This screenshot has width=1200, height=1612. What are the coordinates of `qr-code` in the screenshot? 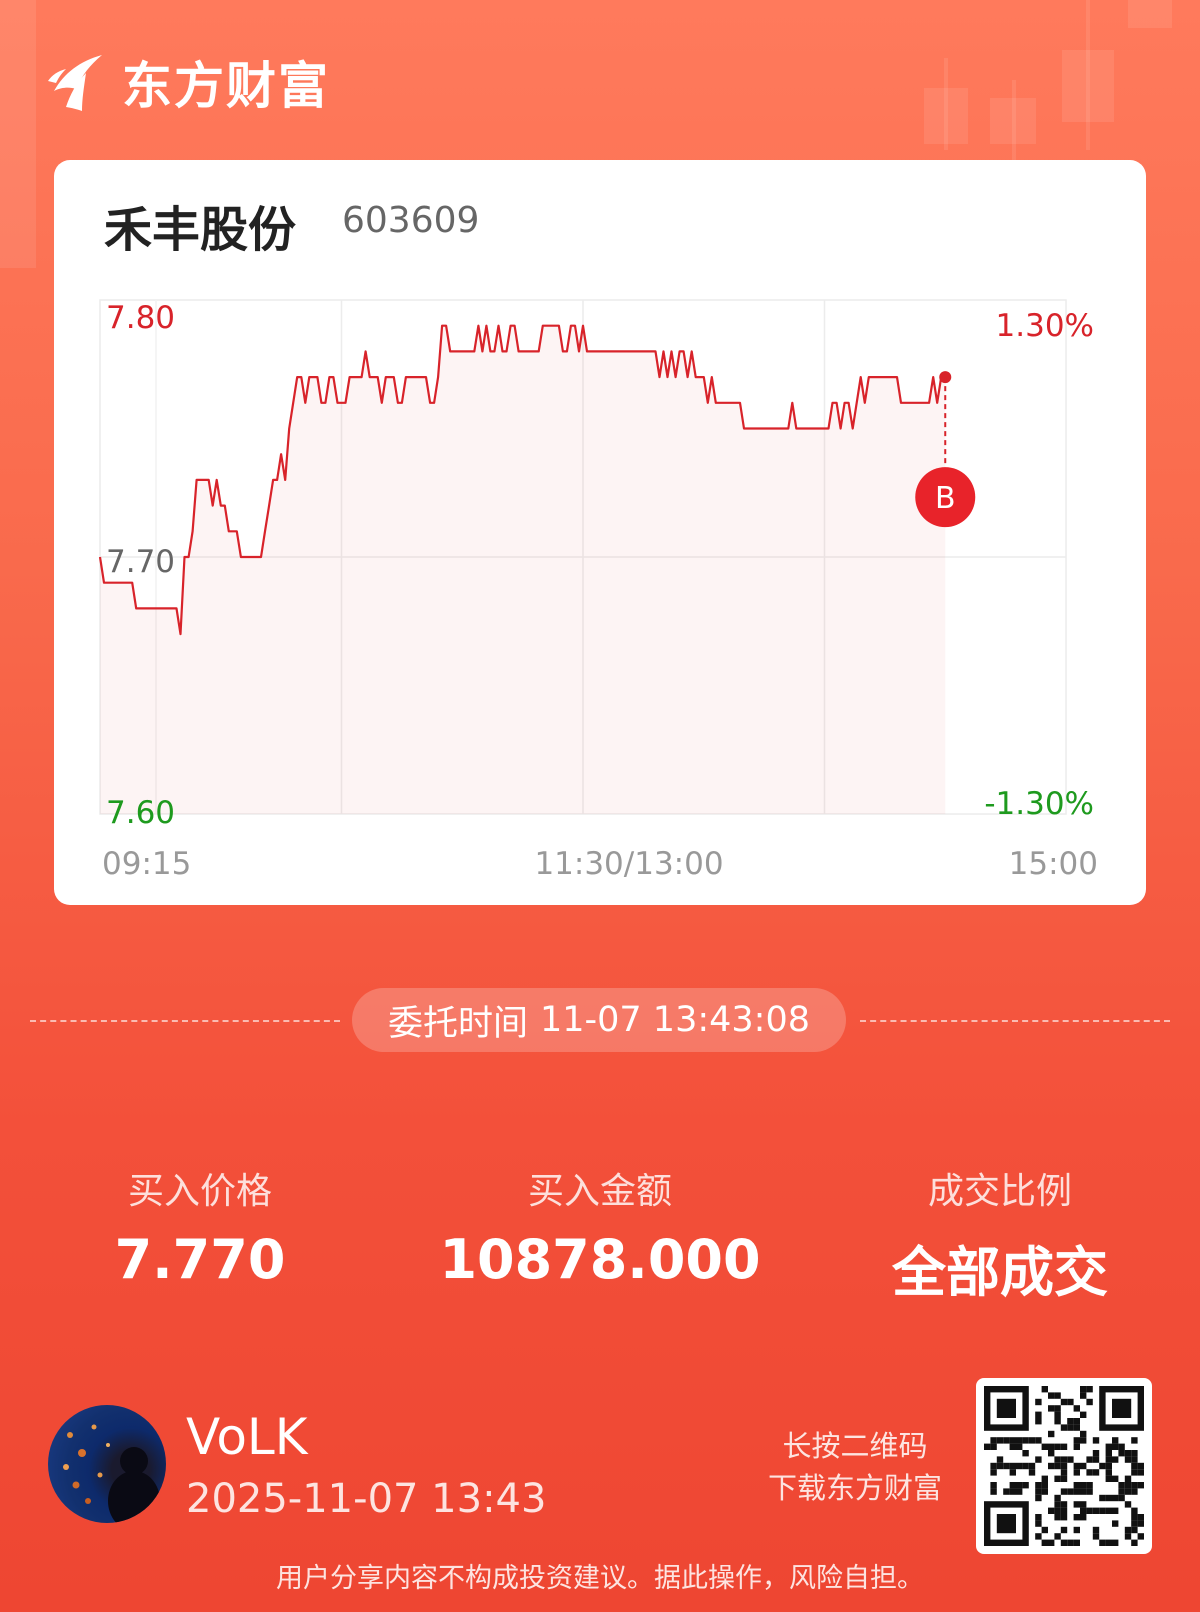 It's located at (1064, 1466).